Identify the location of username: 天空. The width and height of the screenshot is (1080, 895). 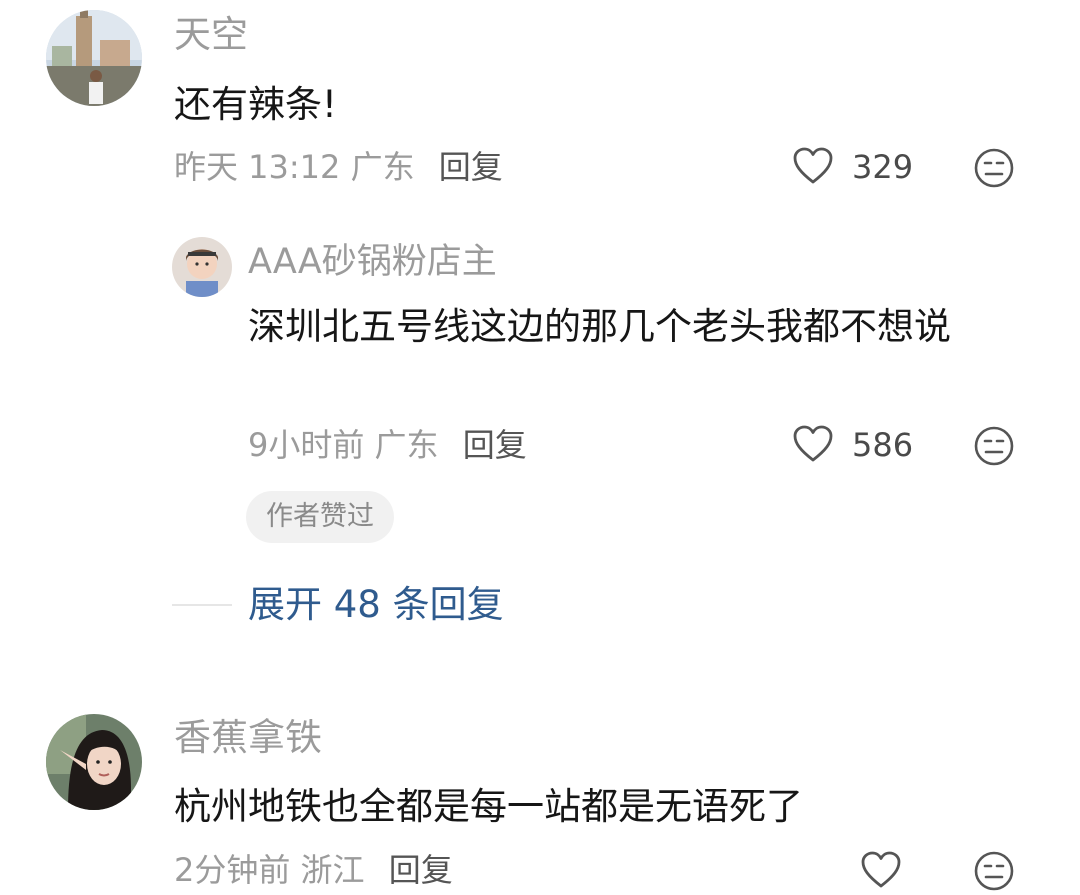
(211, 35).